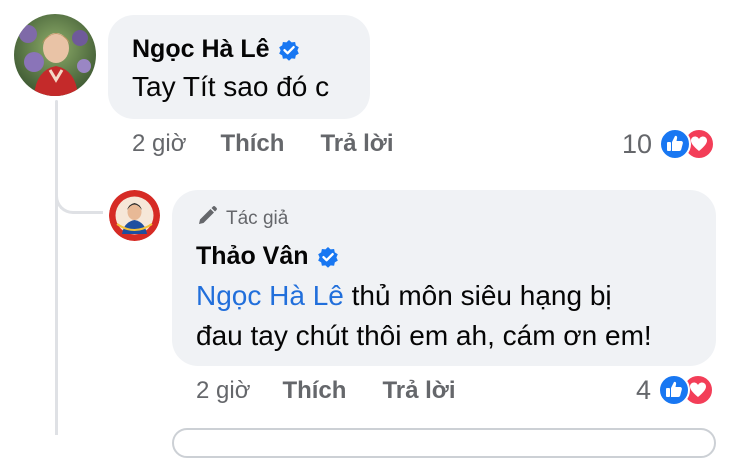 The image size is (741, 458). What do you see at coordinates (239, 67) in the screenshot?
I see `comment-bubble: Ngọc Hà Lê Tay Tít sao đó c` at bounding box center [239, 67].